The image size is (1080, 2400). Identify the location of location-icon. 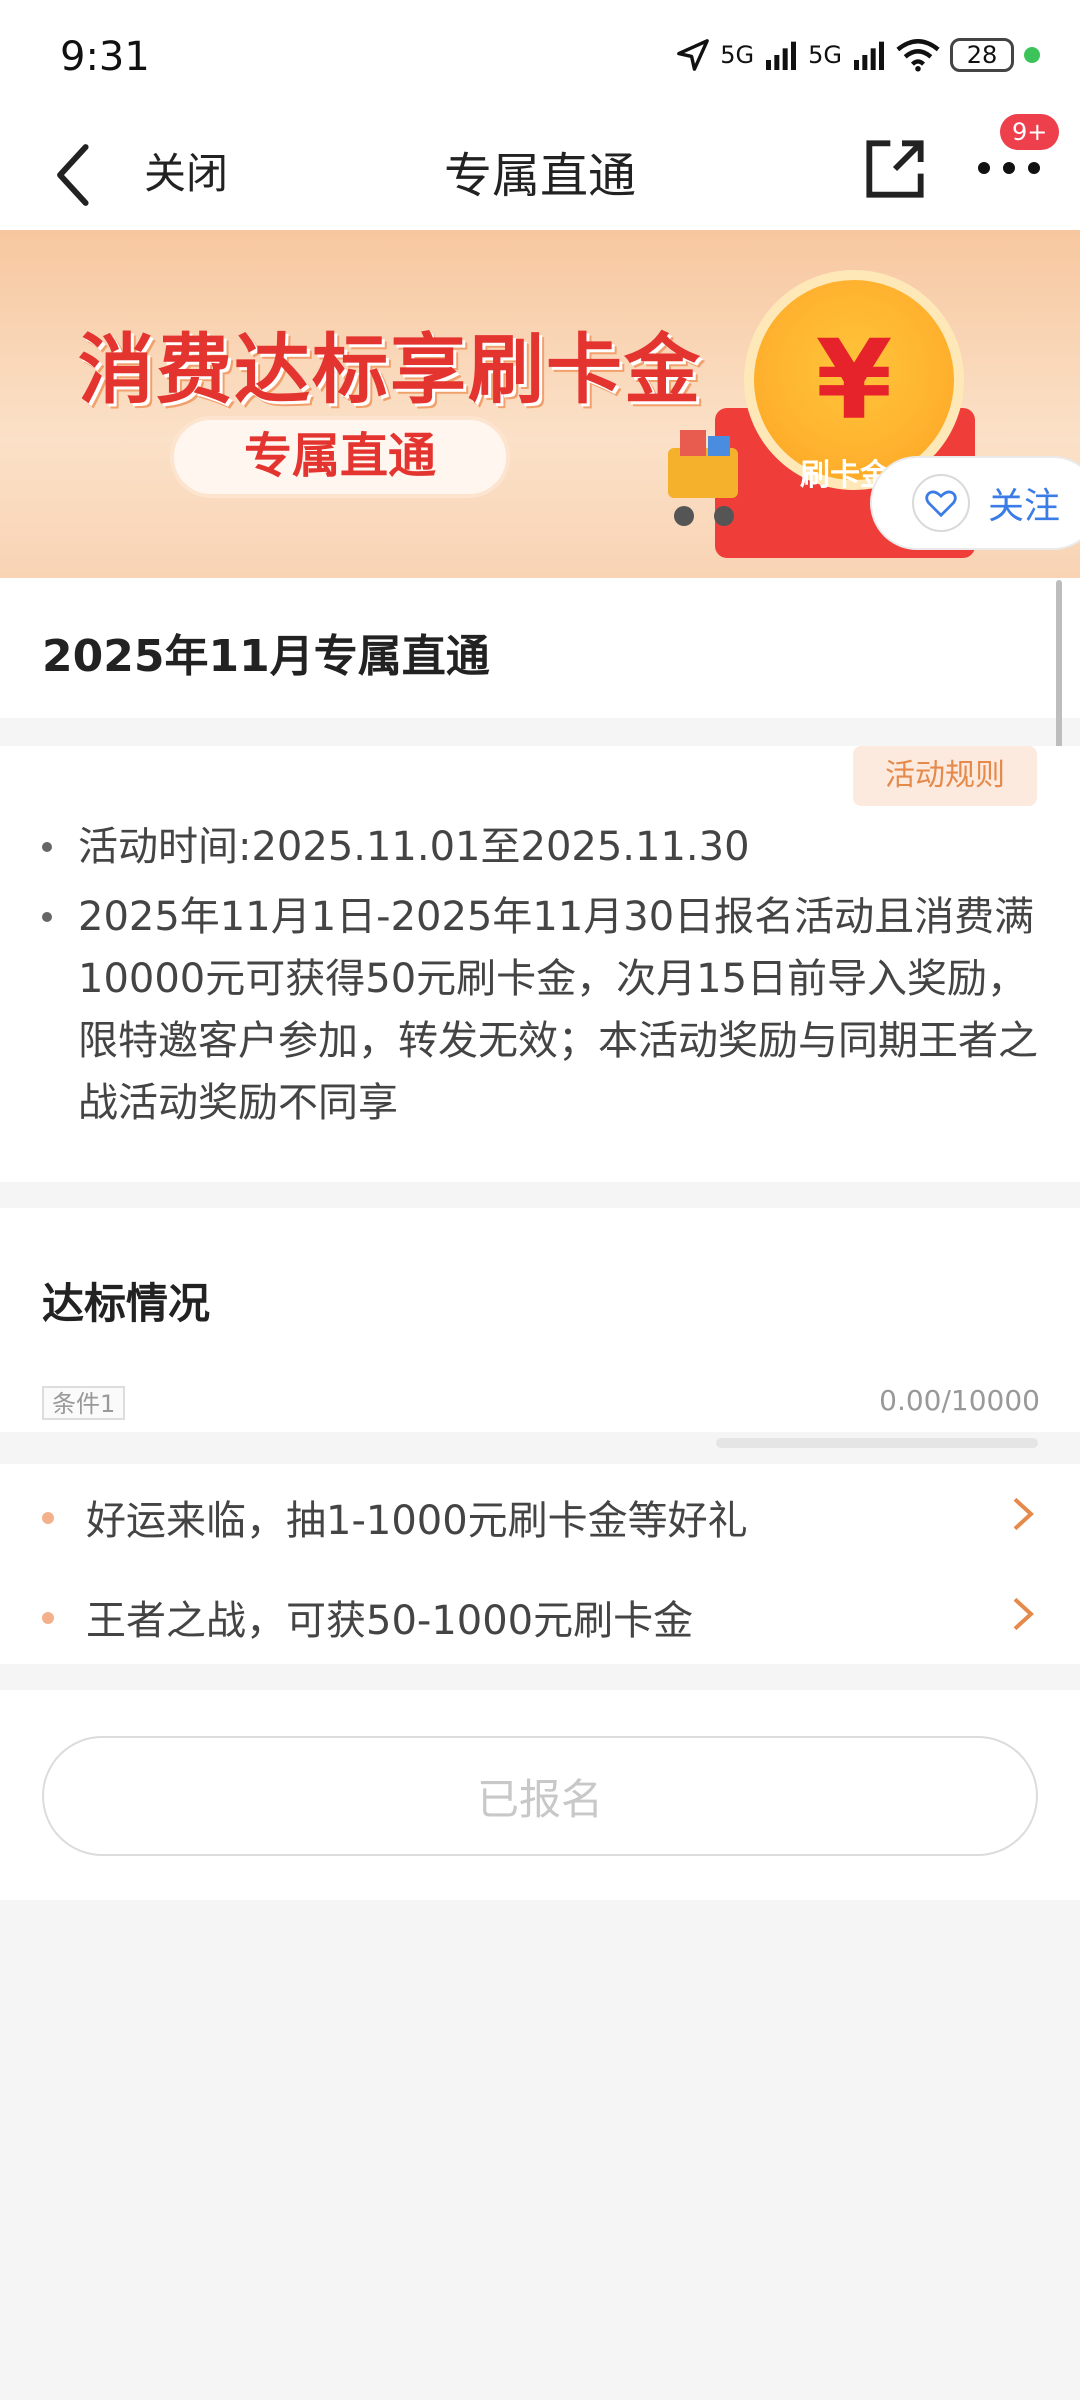
(693, 55).